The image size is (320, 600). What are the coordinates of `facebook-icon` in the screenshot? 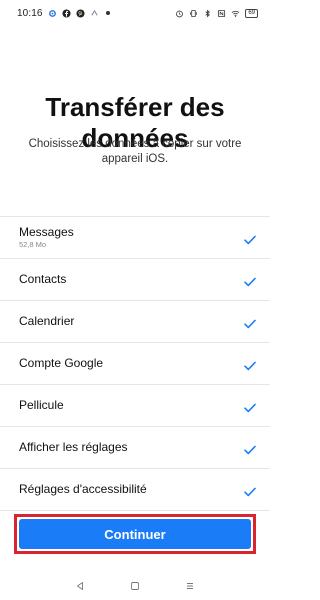 It's located at (66, 13).